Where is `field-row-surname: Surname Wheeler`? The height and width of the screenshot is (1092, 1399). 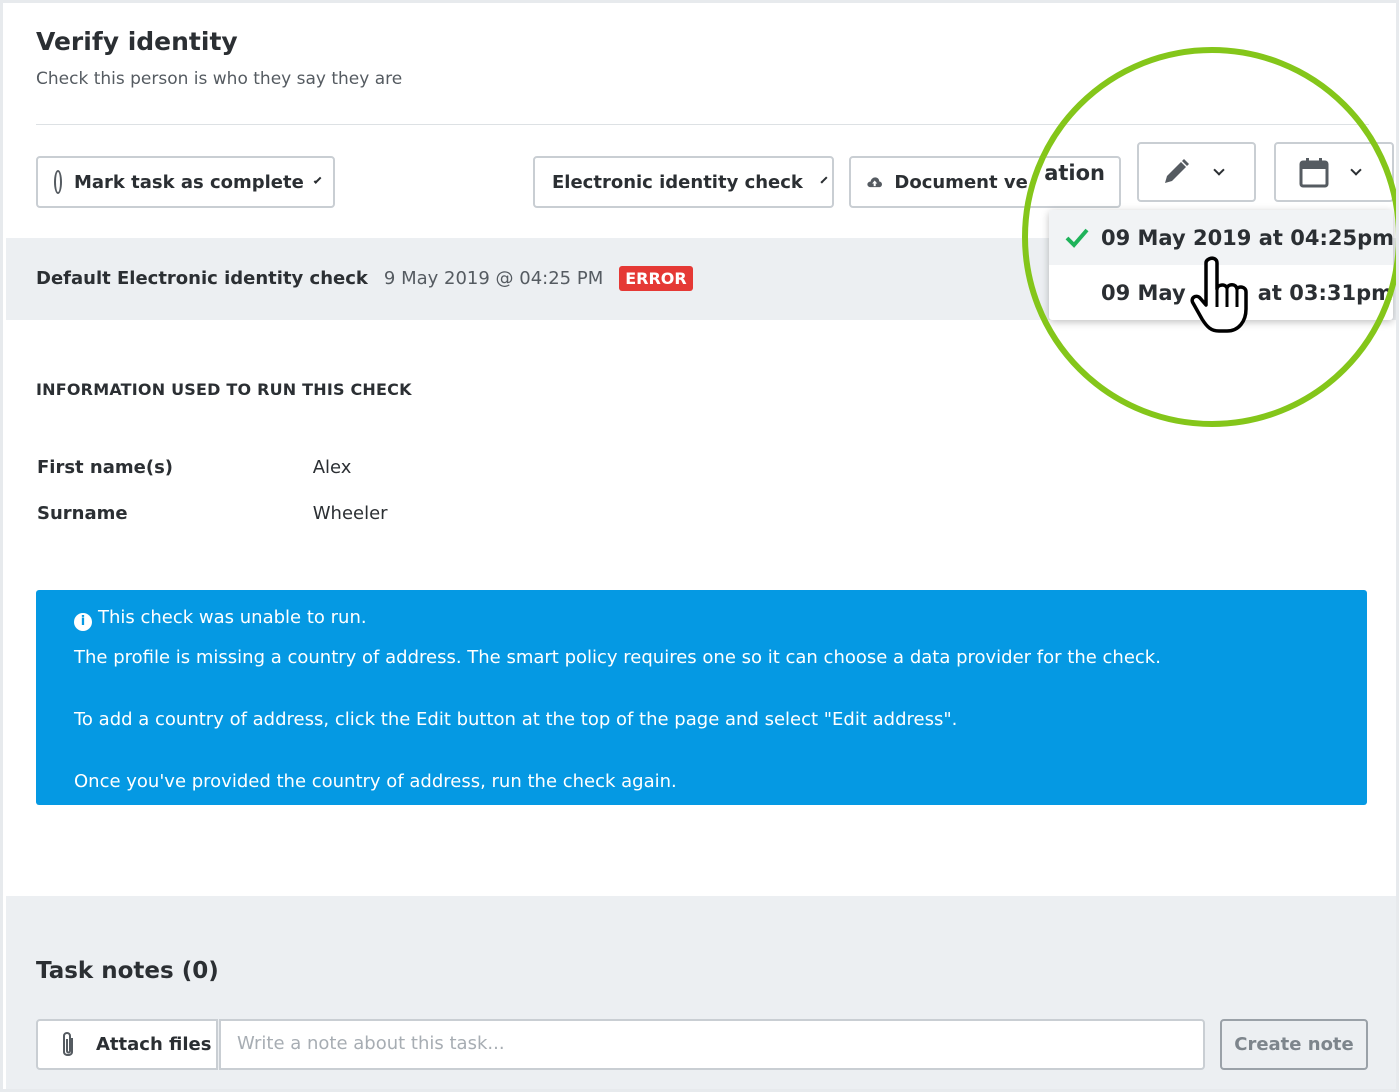 field-row-surname: Surname Wheeler is located at coordinates (212, 513).